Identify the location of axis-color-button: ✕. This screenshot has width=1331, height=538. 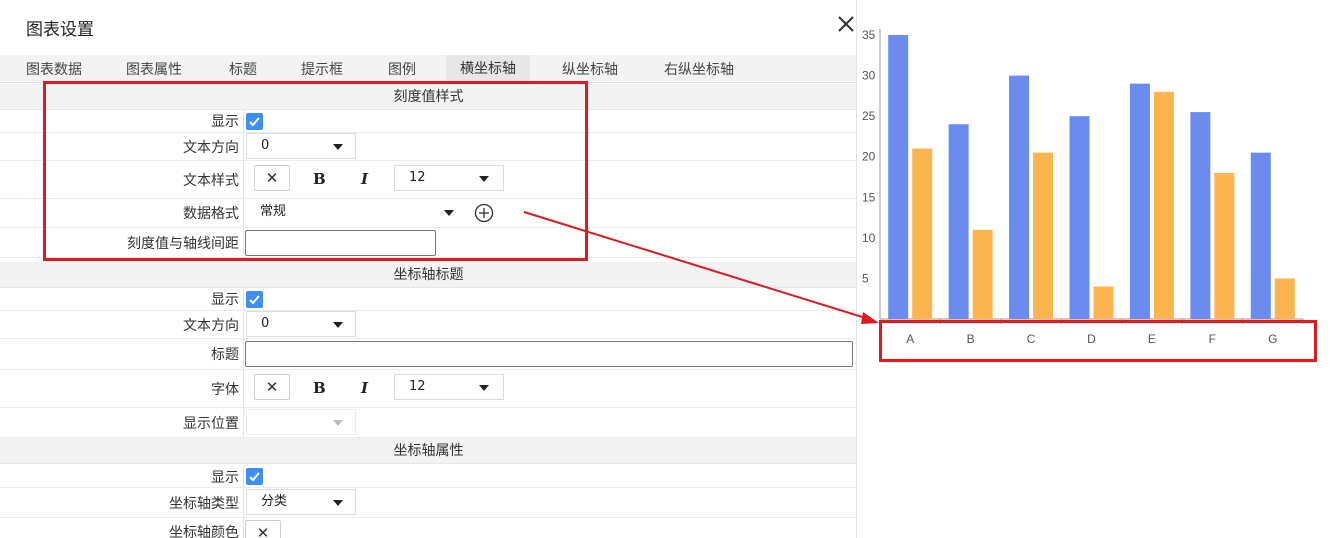
(263, 529).